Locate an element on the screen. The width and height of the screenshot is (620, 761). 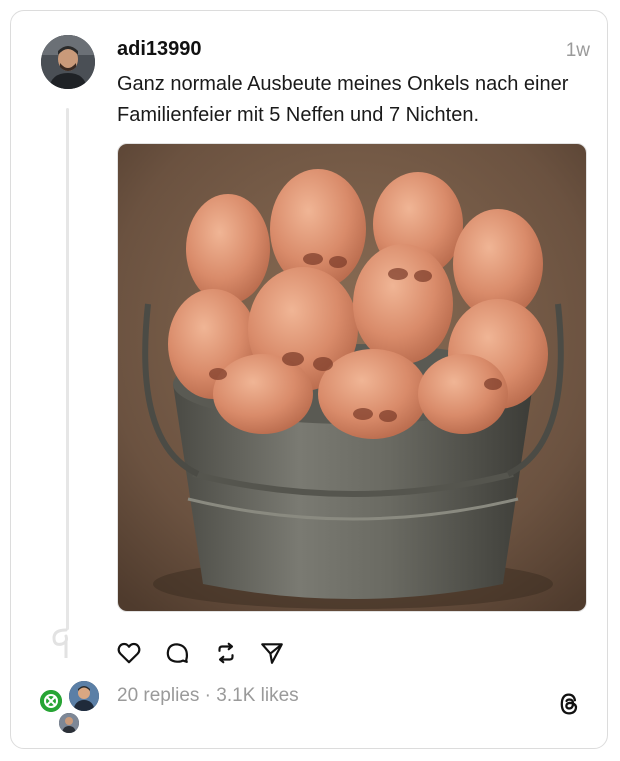
repost-icon is located at coordinates (226, 653).